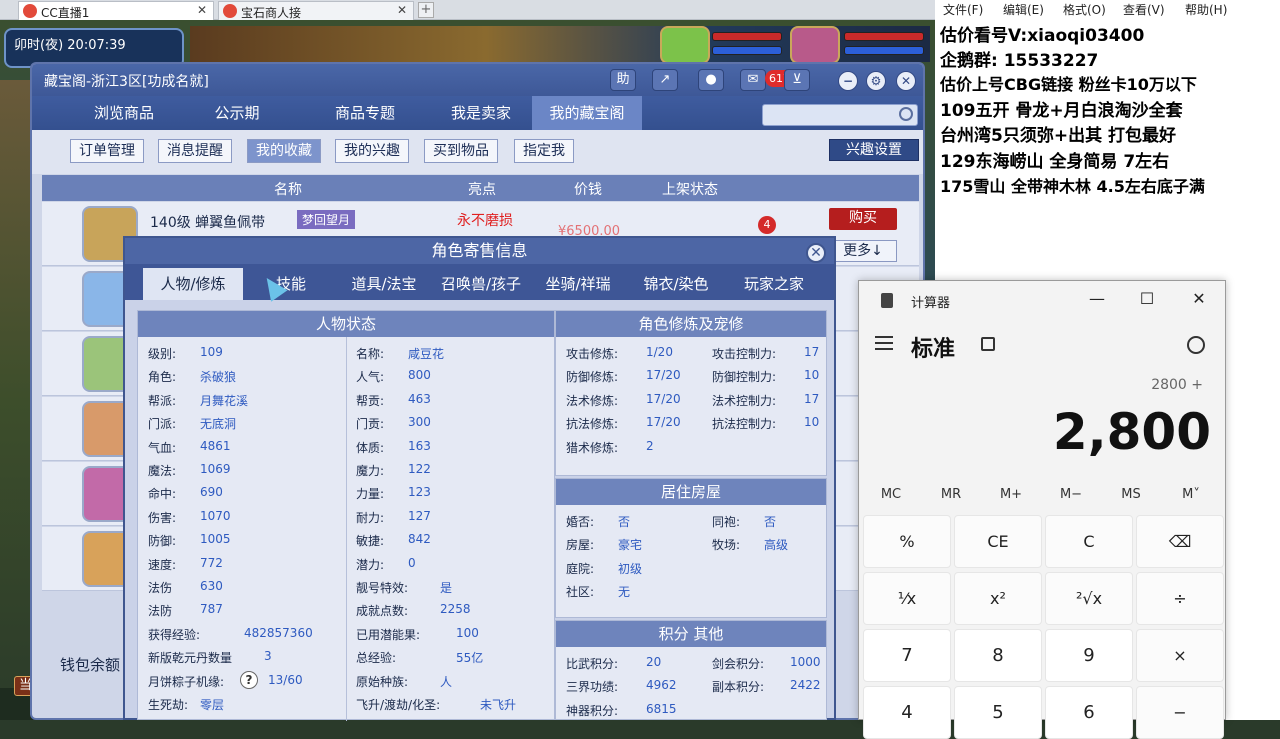  I want to click on cart-icon: ⊻, so click(797, 80).